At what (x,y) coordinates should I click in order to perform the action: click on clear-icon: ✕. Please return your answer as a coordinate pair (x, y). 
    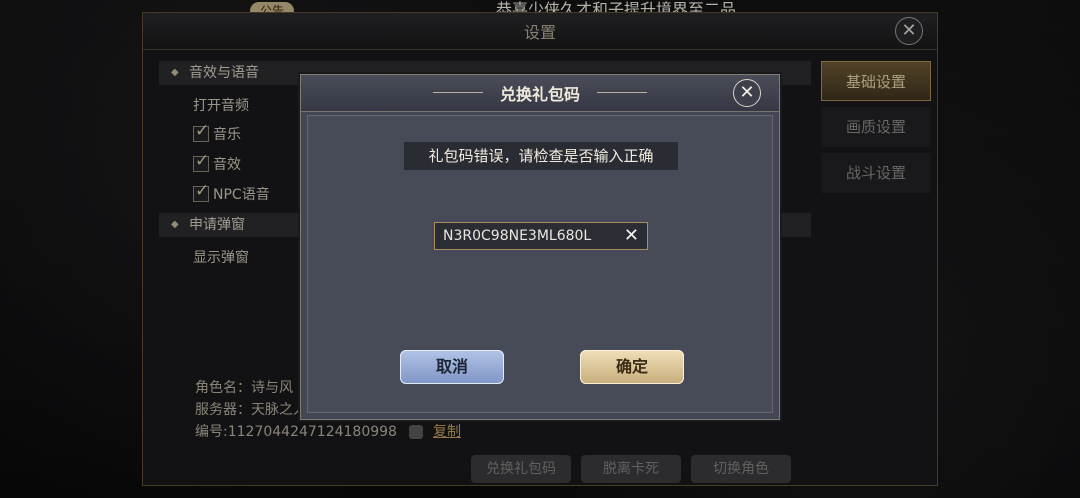
    Looking at the image, I should click on (631, 236).